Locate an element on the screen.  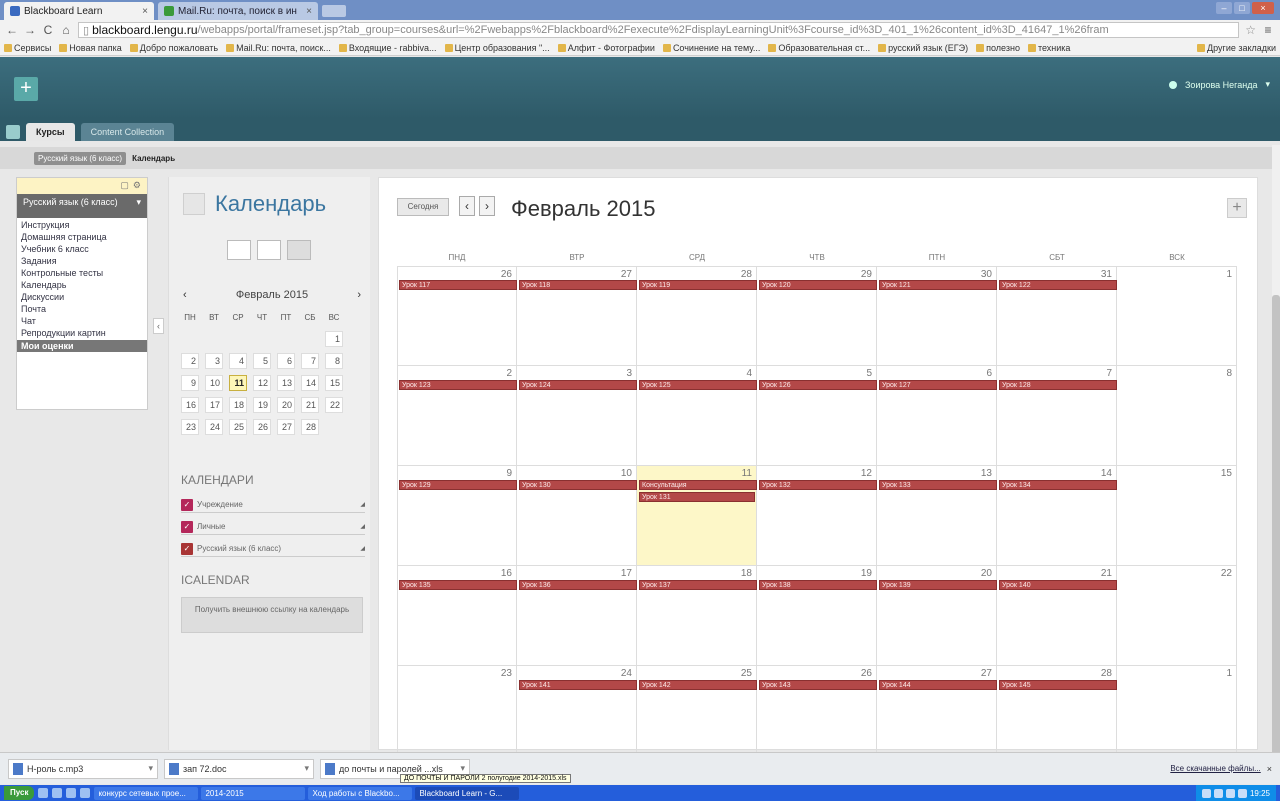
calendar-event: Урок 129 is located at coordinates (458, 485).